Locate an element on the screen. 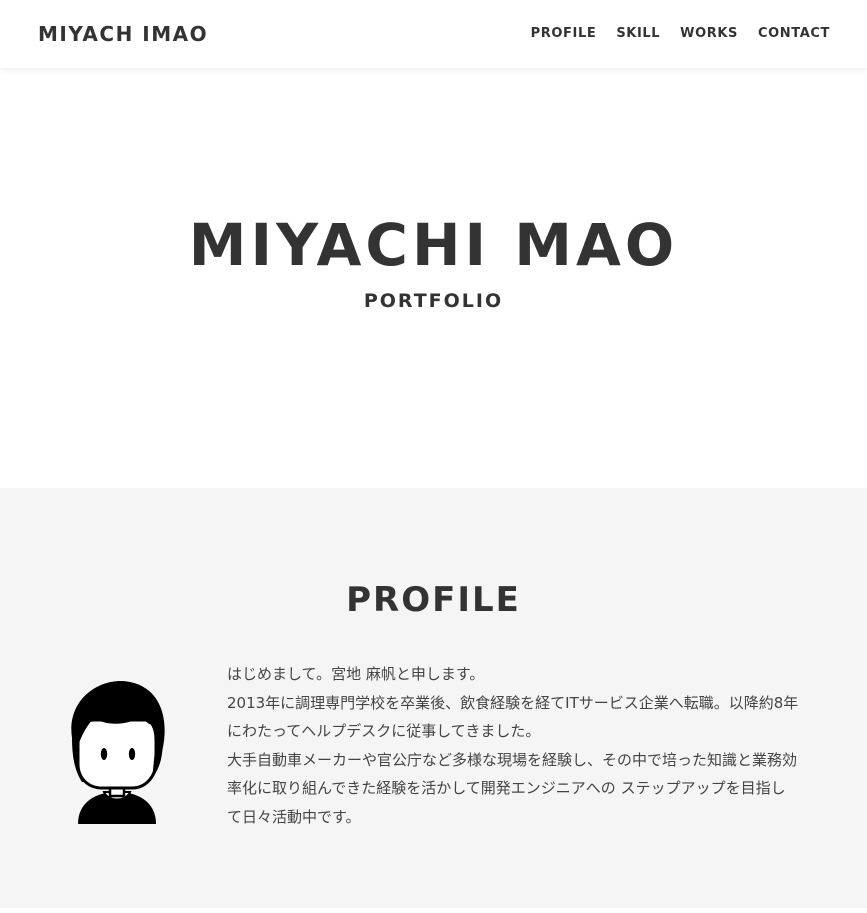  nav-link-skill: SKILL is located at coordinates (638, 34).